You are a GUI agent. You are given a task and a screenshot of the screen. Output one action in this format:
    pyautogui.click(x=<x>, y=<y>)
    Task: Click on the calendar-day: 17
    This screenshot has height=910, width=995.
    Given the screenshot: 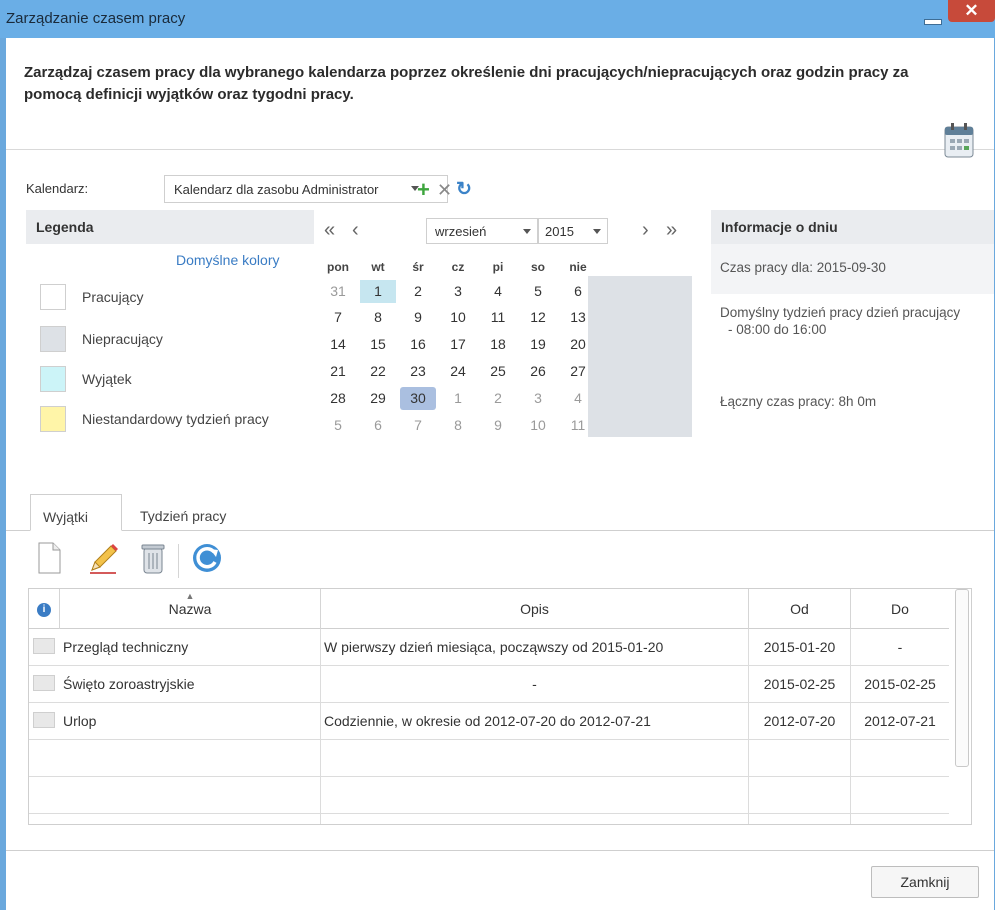 What is the action you would take?
    pyautogui.click(x=458, y=344)
    